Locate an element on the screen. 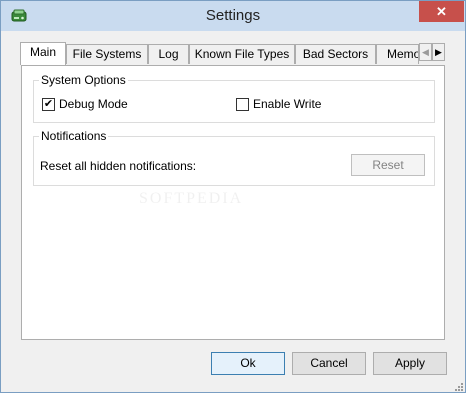  ok-button-label: Ok is located at coordinates (248, 363).